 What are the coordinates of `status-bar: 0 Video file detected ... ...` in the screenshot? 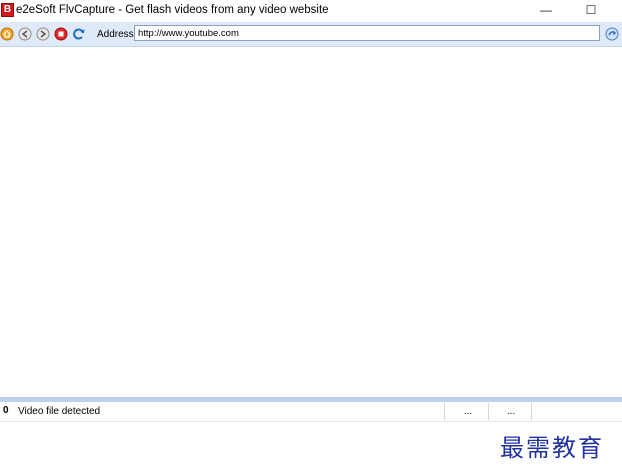 It's located at (311, 412).